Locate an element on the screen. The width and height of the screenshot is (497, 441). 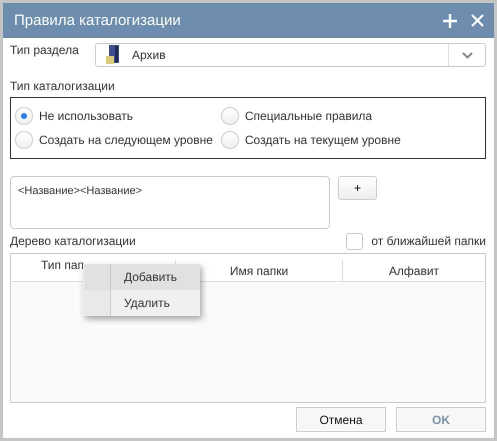
tree-label: Дерево каталогизации is located at coordinates (73, 241).